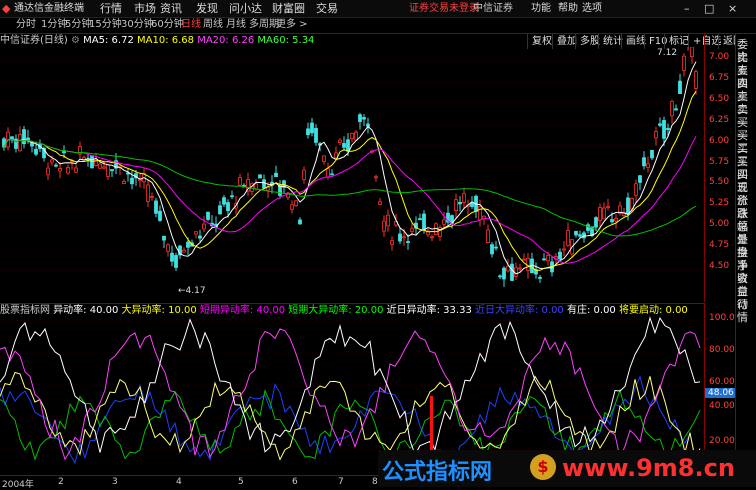  What do you see at coordinates (653, 310) in the screenshot?
I see `indicator-param: 将要启动: 0.00` at bounding box center [653, 310].